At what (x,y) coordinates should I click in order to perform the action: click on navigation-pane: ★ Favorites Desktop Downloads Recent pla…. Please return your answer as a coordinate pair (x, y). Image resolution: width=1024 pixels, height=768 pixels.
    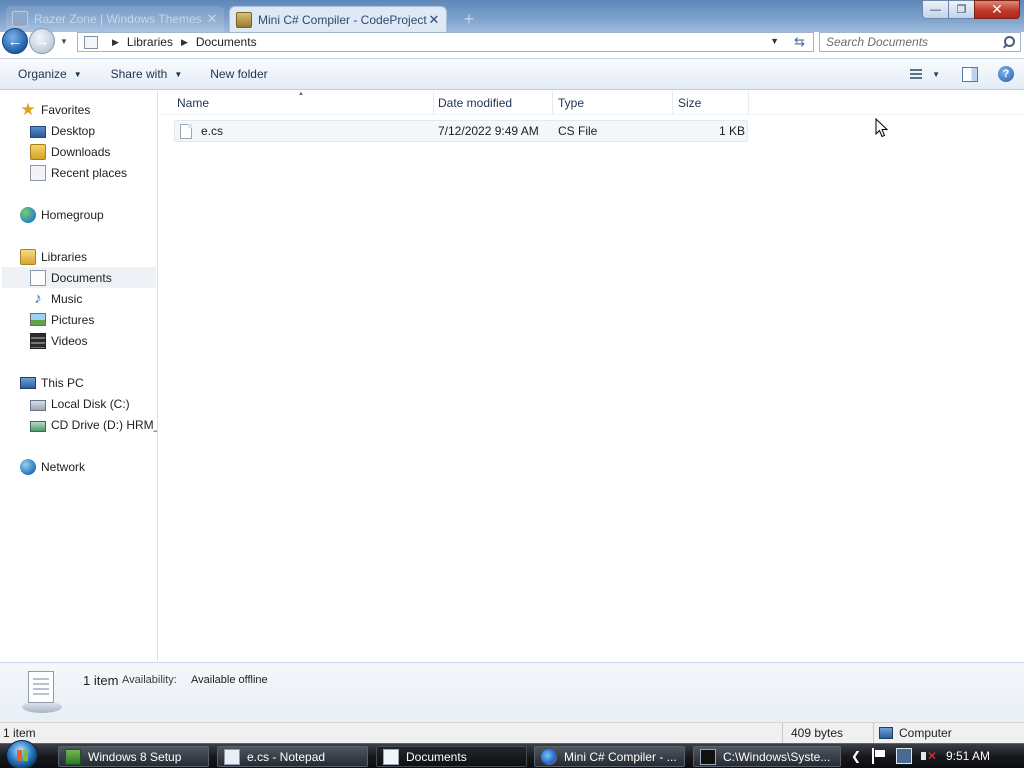
    Looking at the image, I should click on (79, 376).